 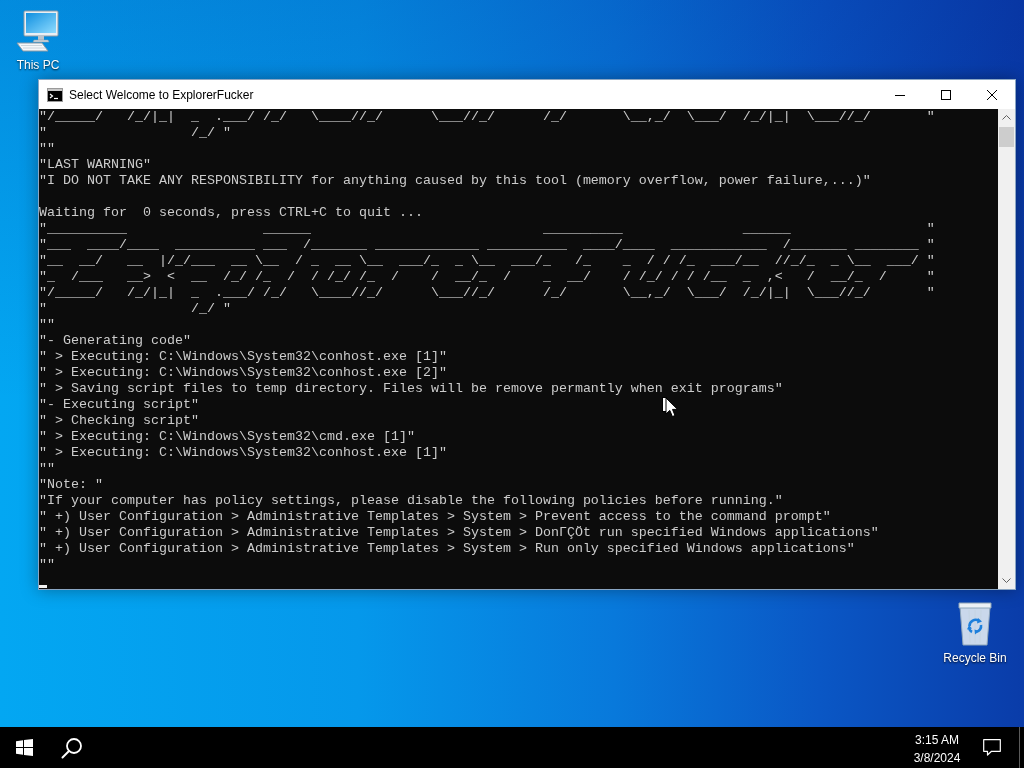 What do you see at coordinates (459, 533) in the screenshot?
I see `console-line: " +) User Configuration > Administrative Templates > System > DonΓÇÖt run specified Windows applications"` at bounding box center [459, 533].